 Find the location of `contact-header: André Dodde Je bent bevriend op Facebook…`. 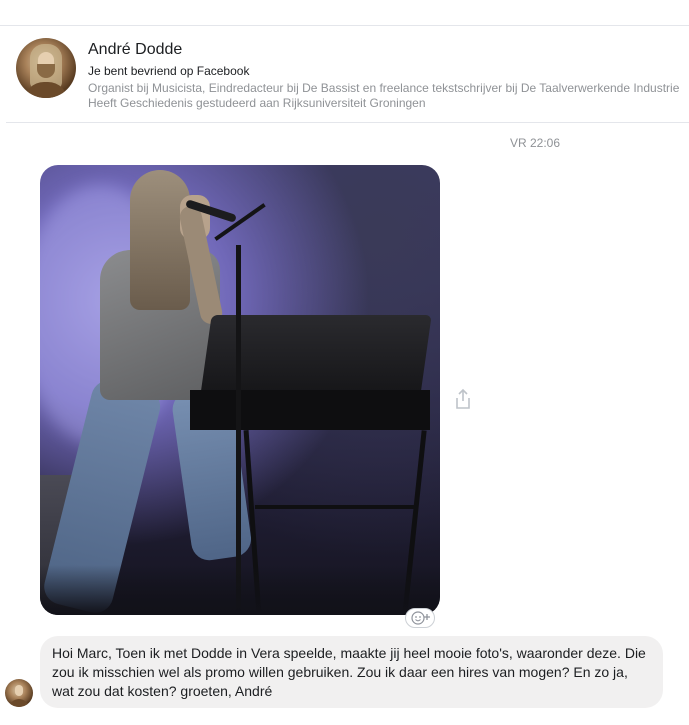

contact-header: André Dodde Je bent bevriend op Facebook… is located at coordinates (344, 74).